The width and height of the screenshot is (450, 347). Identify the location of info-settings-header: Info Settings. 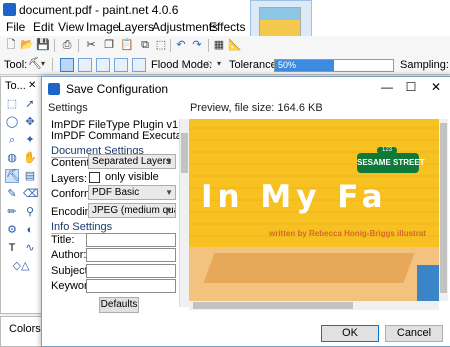
(82, 227).